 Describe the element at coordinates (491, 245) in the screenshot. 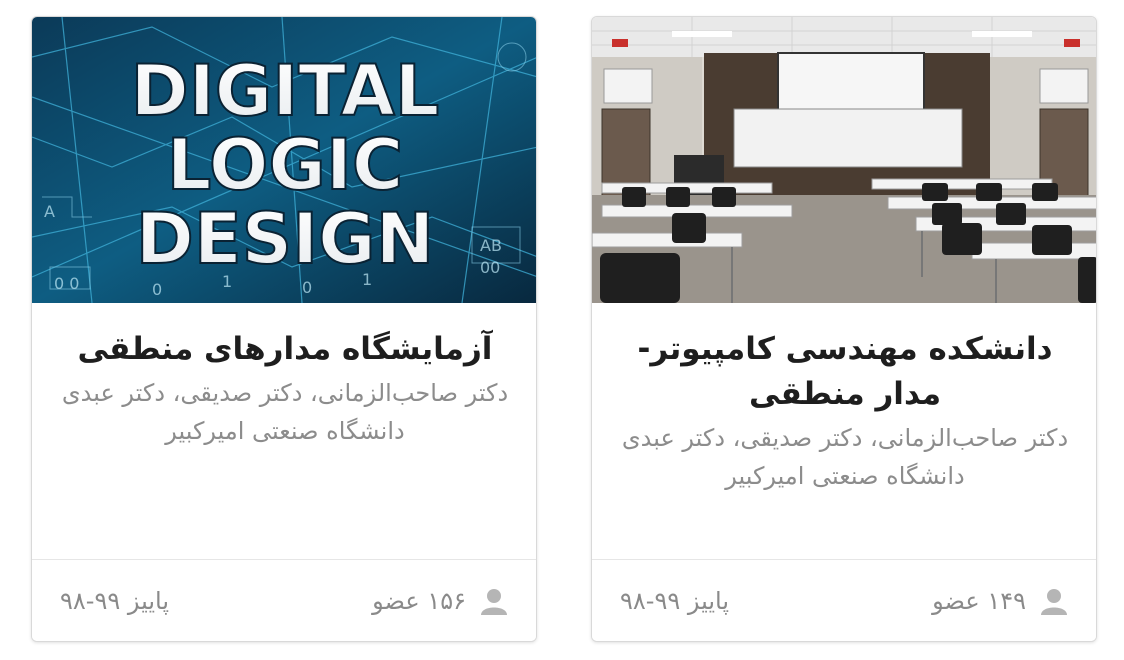

I see `svg-text: AB` at that location.